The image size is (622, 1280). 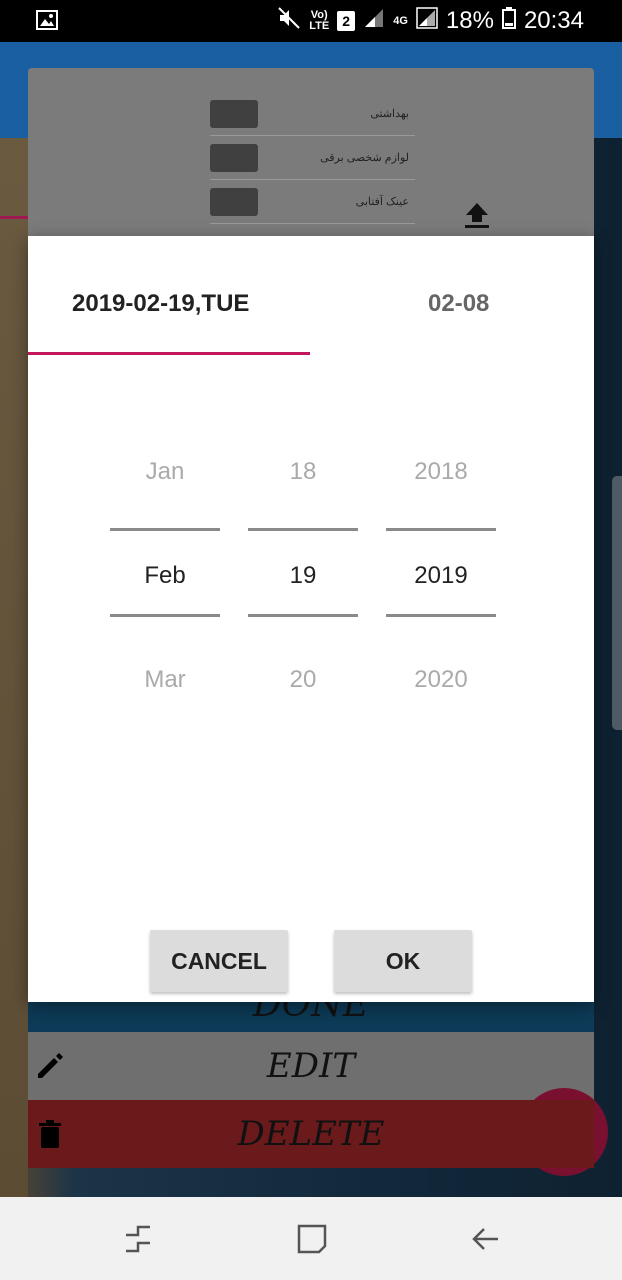 I want to click on background-category-list: بهداشتی لوازم شخصی برقی عینک آفتابی, so click(x=312, y=162).